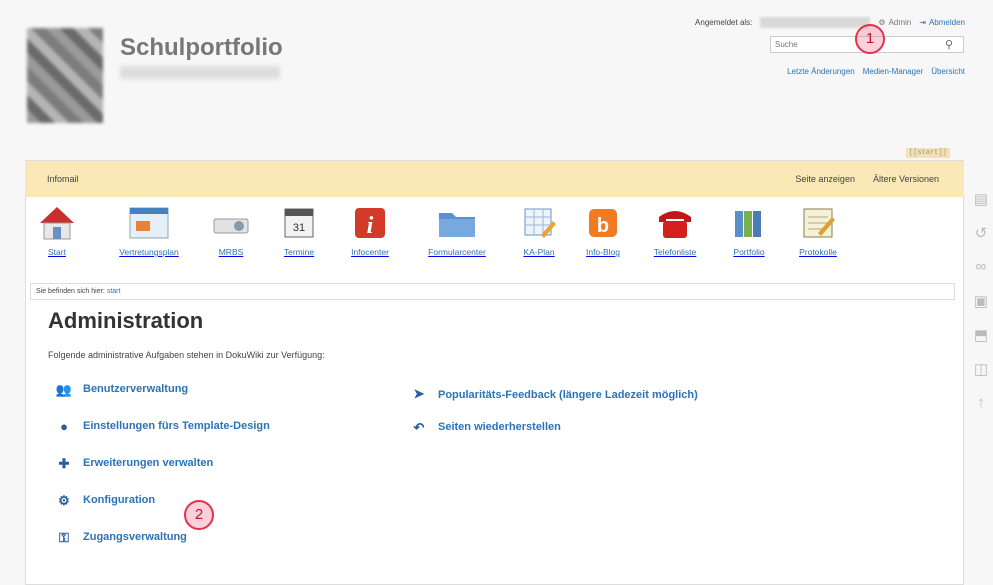 This screenshot has width=993, height=585. What do you see at coordinates (64, 463) in the screenshot?
I see `puzzle-icon: ✚` at bounding box center [64, 463].